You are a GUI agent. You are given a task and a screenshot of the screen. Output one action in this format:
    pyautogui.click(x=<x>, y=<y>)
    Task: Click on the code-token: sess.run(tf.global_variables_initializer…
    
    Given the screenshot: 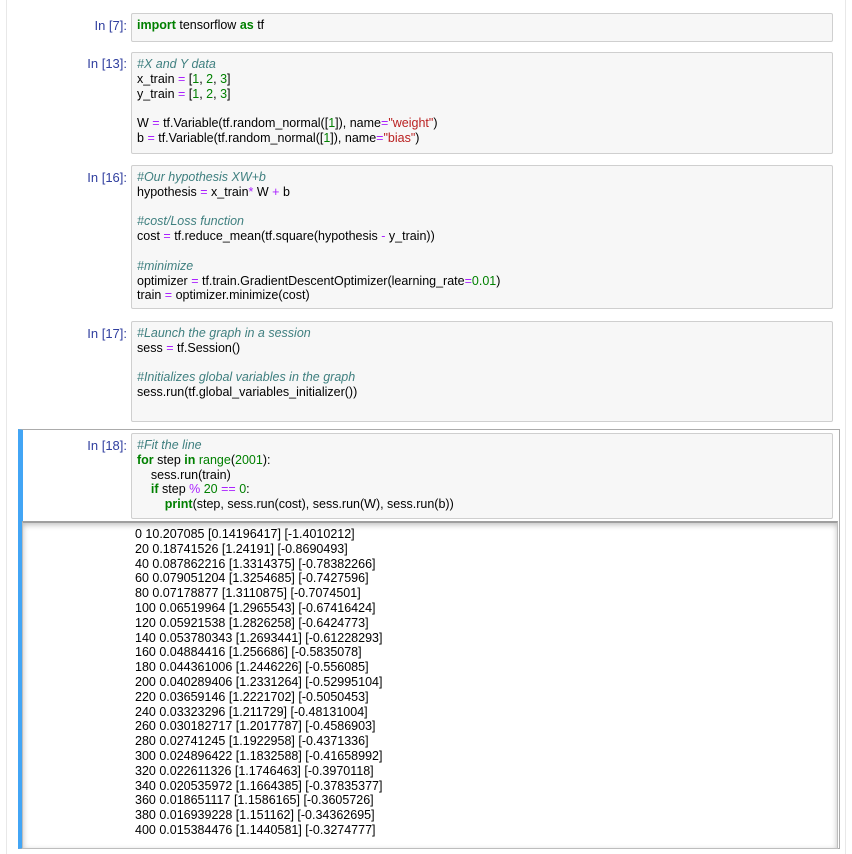 What is the action you would take?
    pyautogui.click(x=247, y=392)
    